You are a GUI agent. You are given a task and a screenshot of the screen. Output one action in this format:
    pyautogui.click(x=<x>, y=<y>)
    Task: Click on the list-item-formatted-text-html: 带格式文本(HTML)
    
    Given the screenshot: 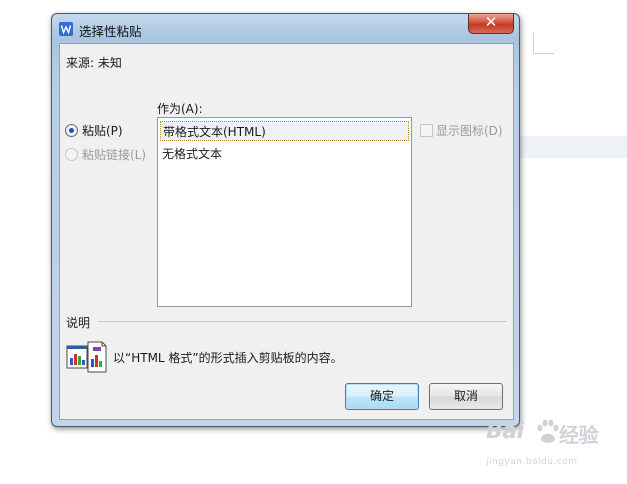 What is the action you would take?
    pyautogui.click(x=284, y=131)
    